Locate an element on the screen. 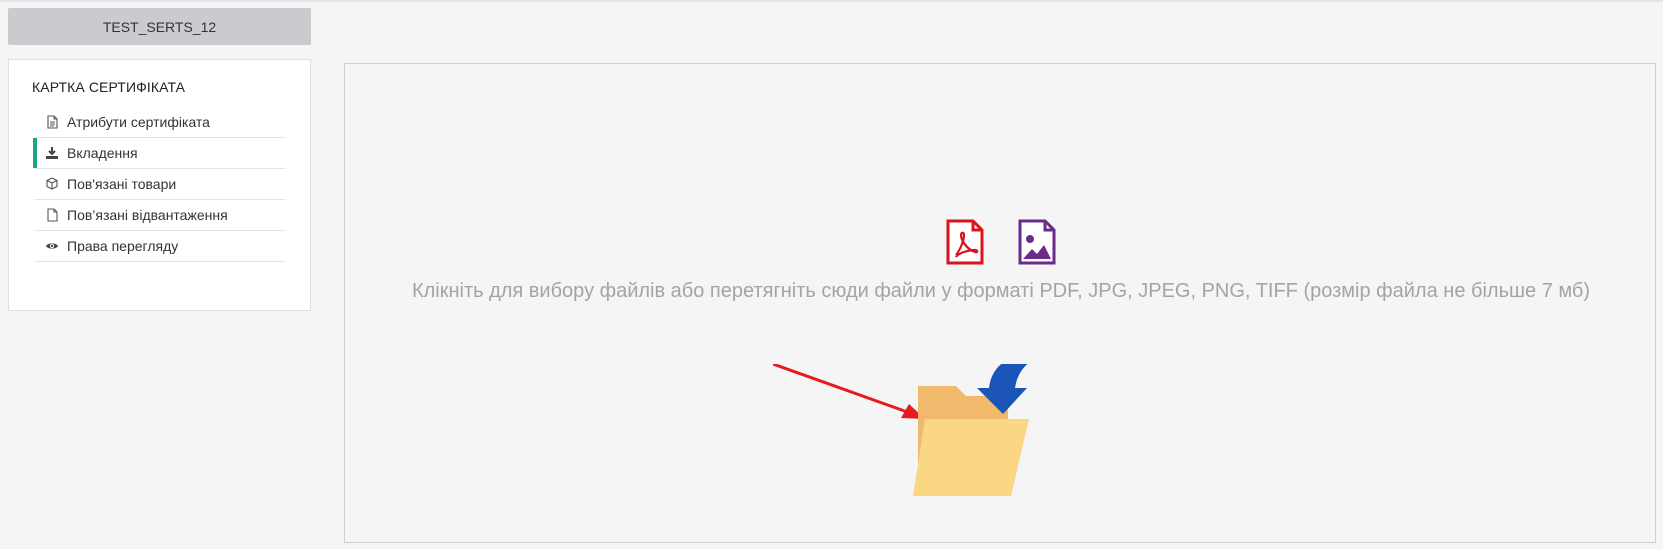  image-file-icon is located at coordinates (1037, 242).